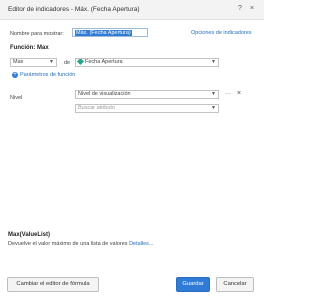 The height and width of the screenshot is (300, 320). Describe the element at coordinates (147, 94) in the screenshot. I see `level-select: Nivel de visualización ▼` at that location.